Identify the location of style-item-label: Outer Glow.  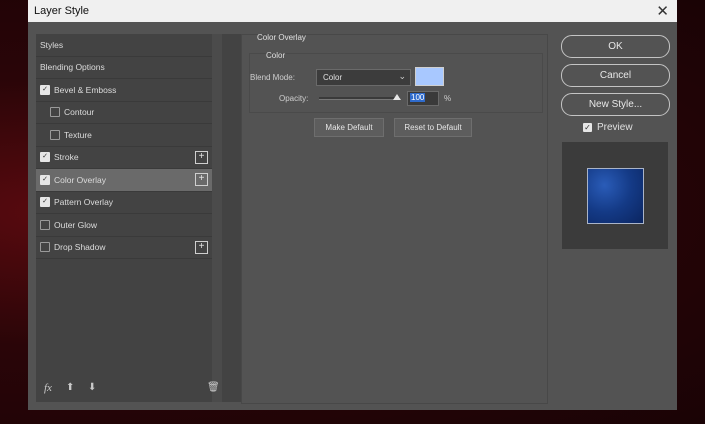
(75, 224).